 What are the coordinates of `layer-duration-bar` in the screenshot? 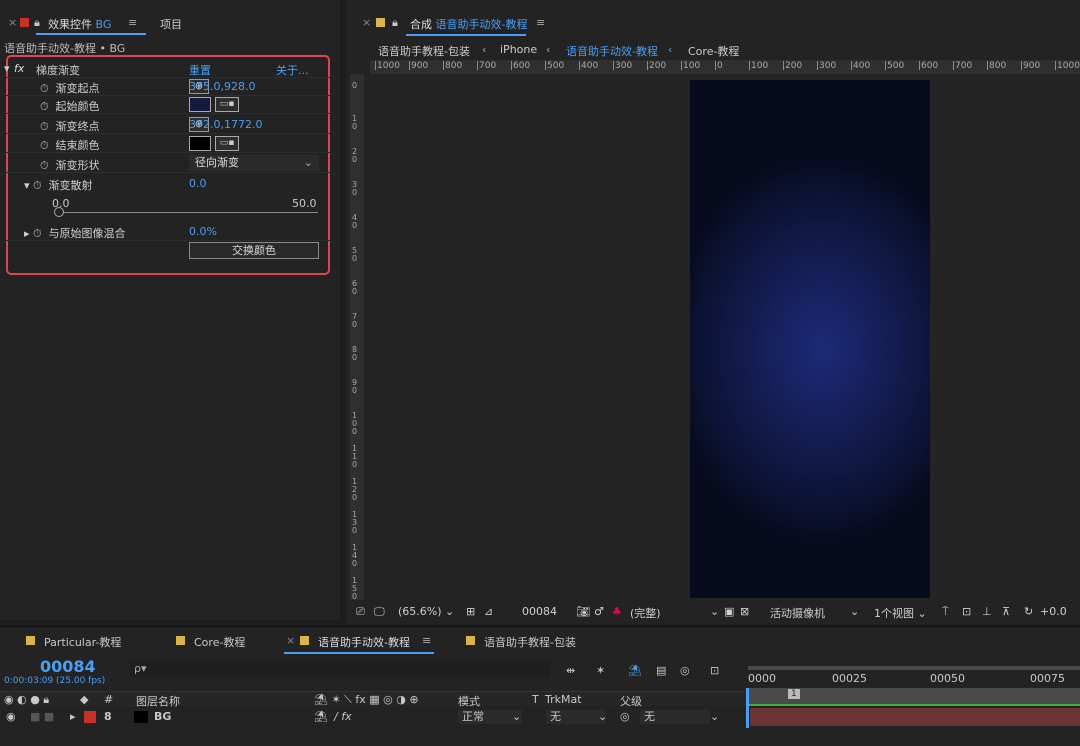 It's located at (915, 717).